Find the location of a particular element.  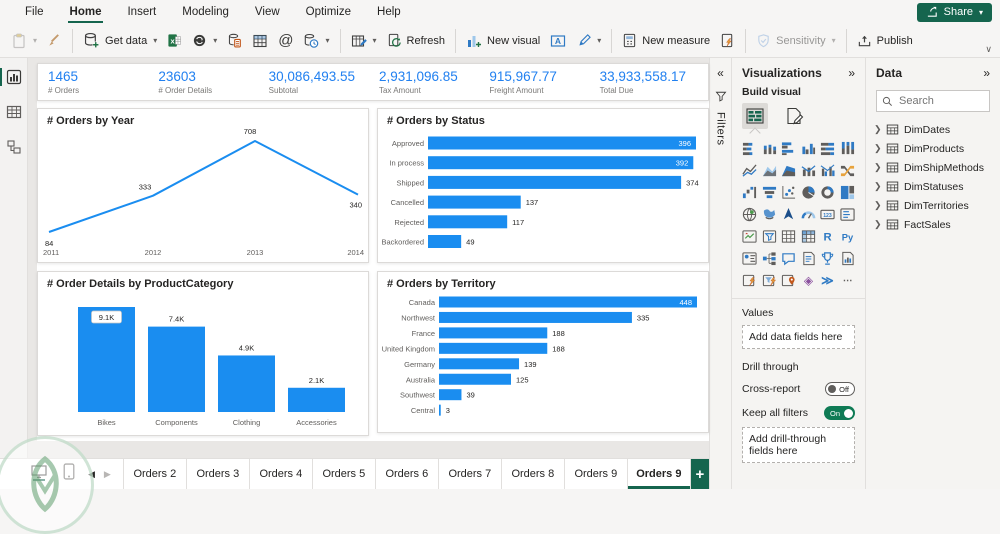

transform-data-button: ▾ is located at coordinates (364, 41).